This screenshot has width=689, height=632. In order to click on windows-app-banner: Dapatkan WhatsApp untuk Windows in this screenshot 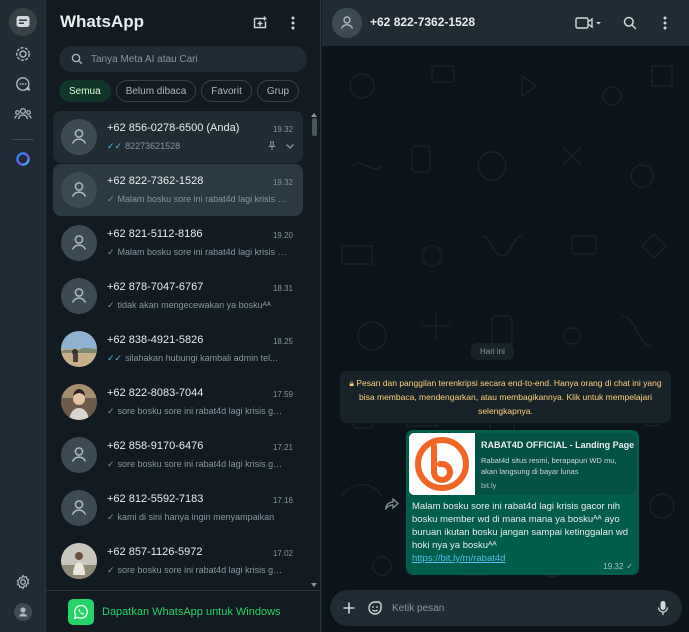, I will do `click(183, 611)`.